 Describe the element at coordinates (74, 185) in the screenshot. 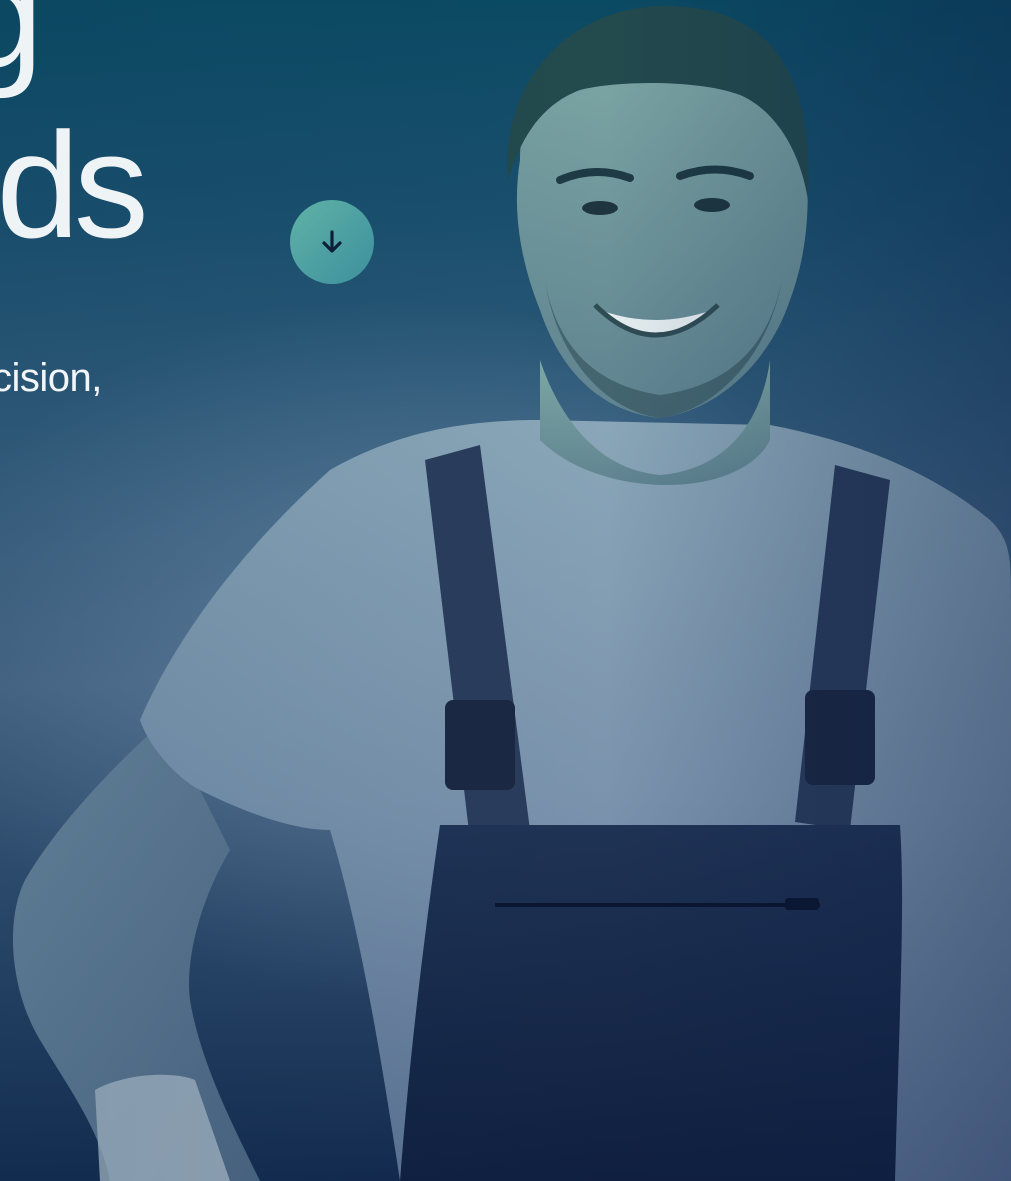

I see `headline-line-2: ards` at that location.